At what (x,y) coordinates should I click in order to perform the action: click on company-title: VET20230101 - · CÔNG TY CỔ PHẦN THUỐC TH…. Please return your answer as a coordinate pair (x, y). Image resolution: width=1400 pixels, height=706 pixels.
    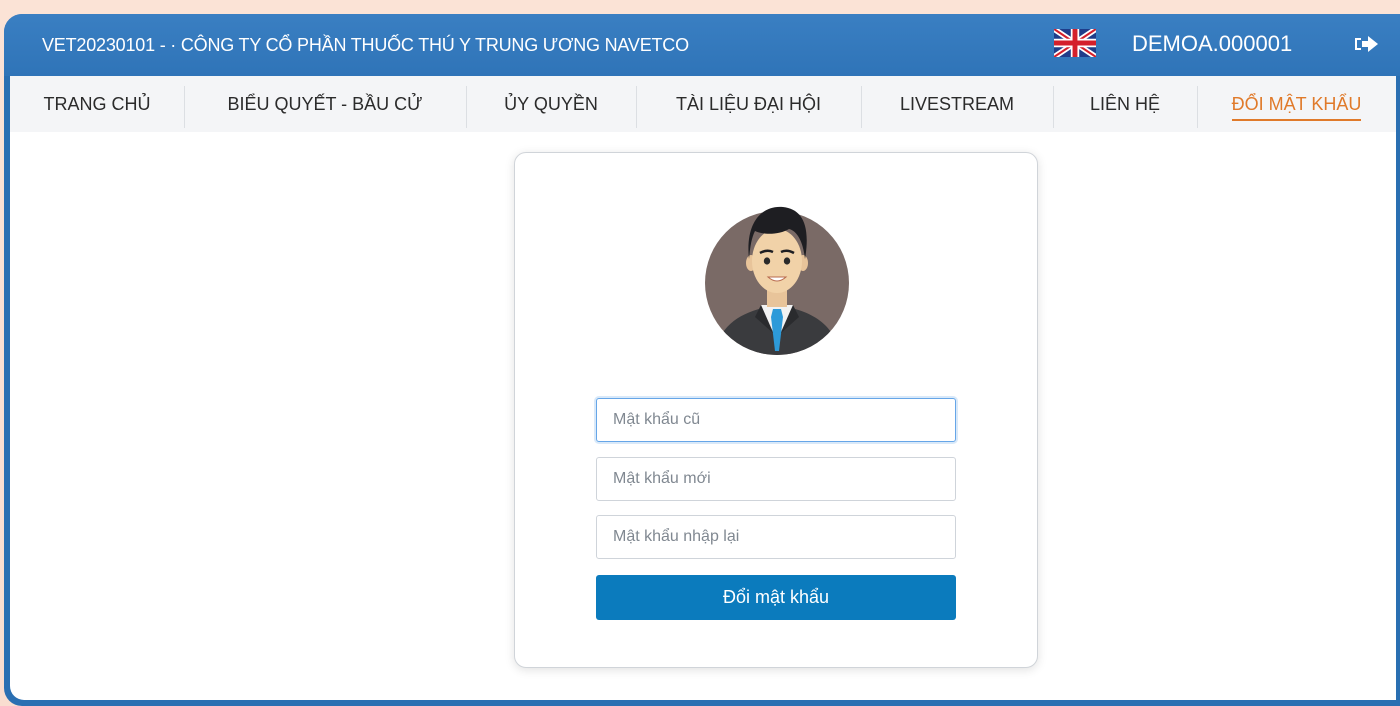
    Looking at the image, I should click on (365, 45).